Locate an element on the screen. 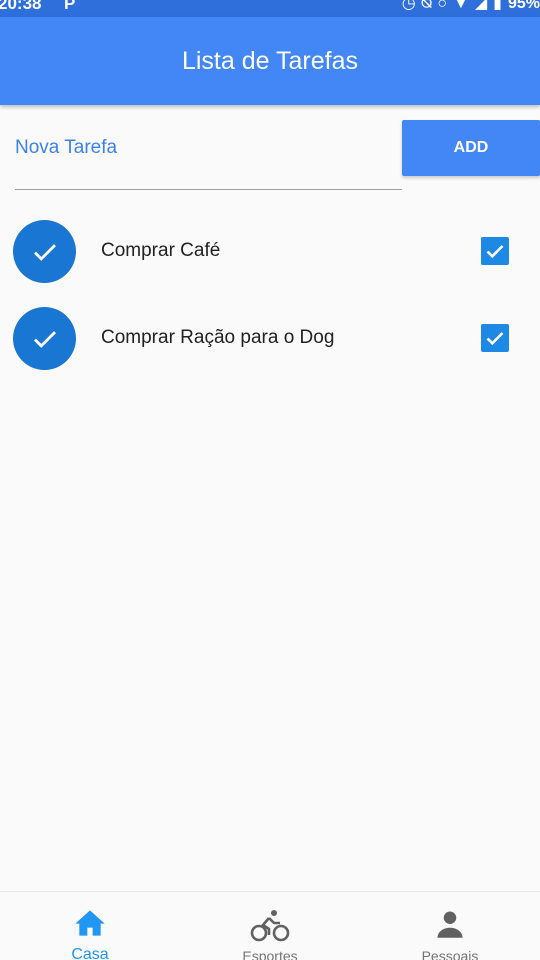 The width and height of the screenshot is (540, 960). task-label: Comprar Café is located at coordinates (161, 250).